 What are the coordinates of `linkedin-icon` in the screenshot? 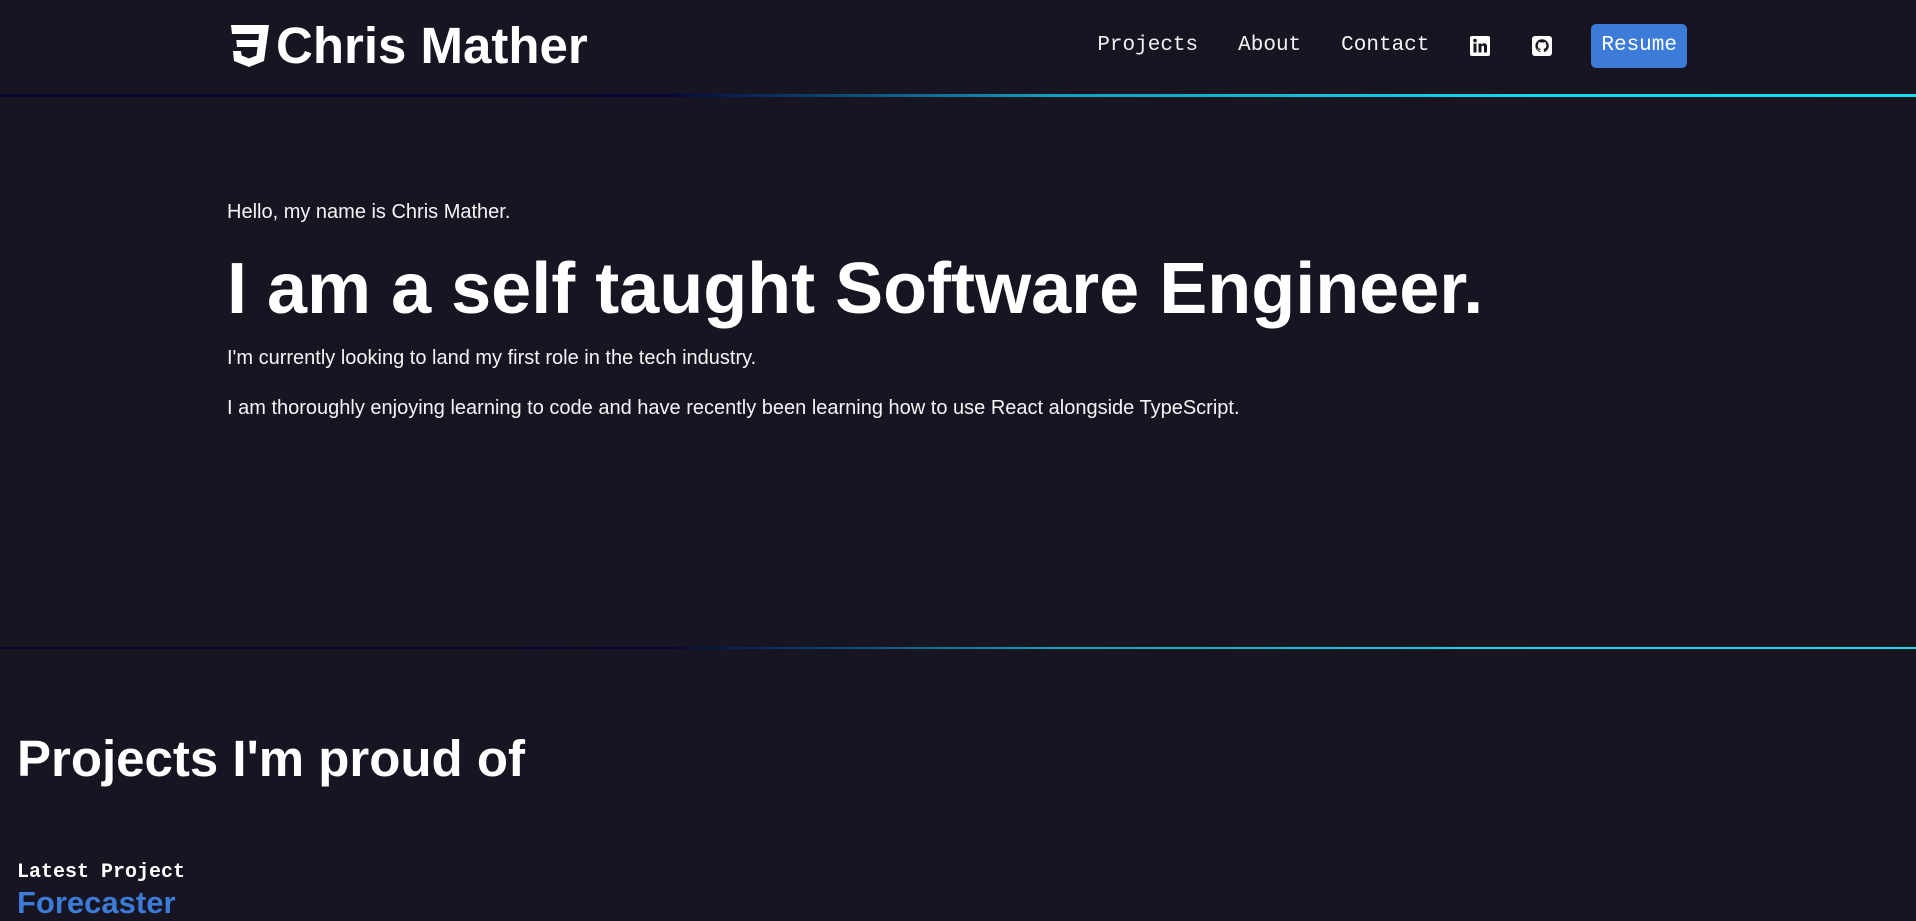 It's located at (1480, 46).